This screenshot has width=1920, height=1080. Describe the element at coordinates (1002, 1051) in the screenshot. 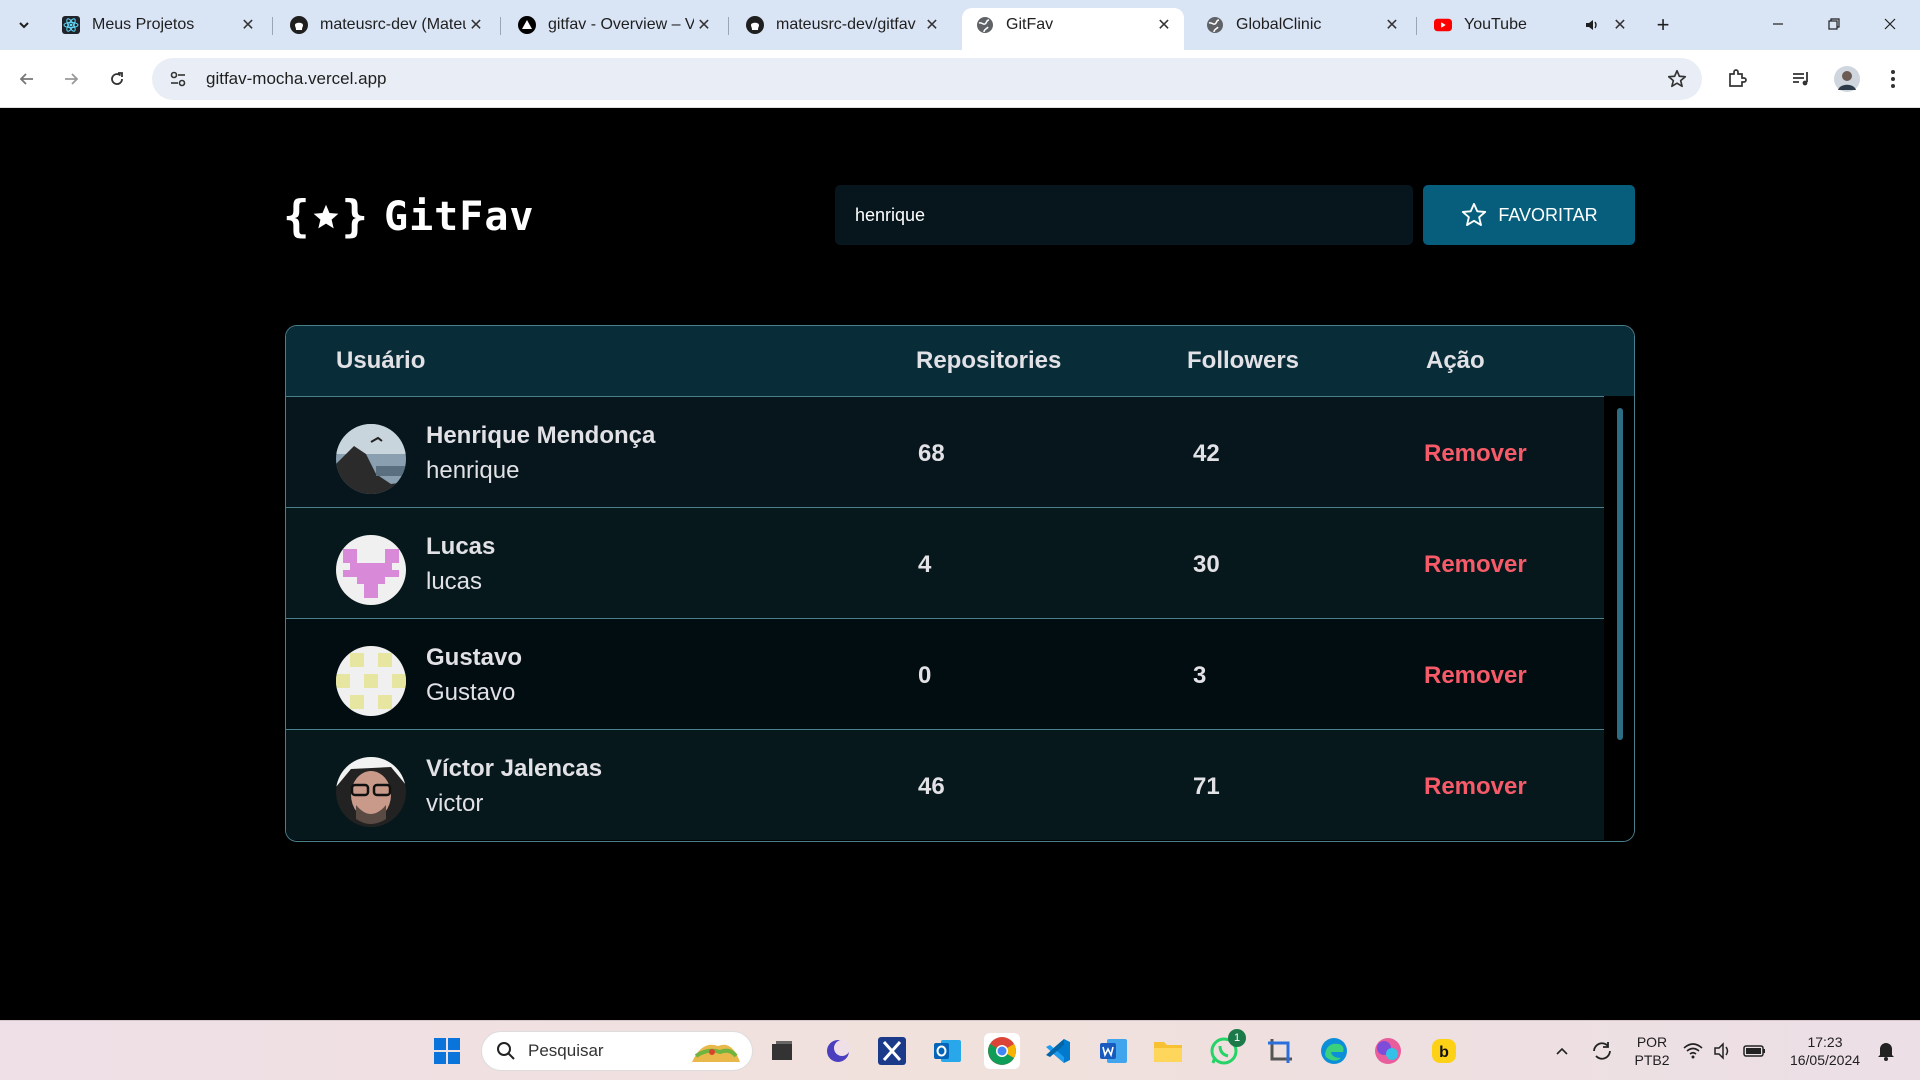

I see `chrome-icon` at that location.